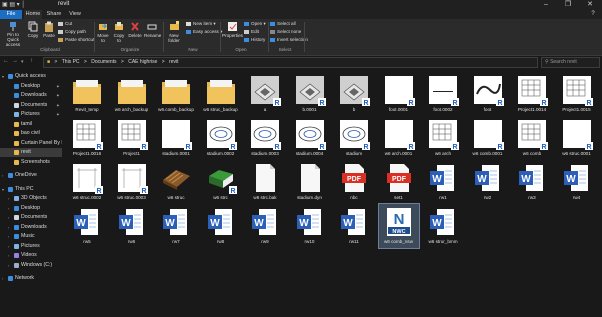  Describe the element at coordinates (255, 24) in the screenshot. I see `open-button: Open ▾` at that location.